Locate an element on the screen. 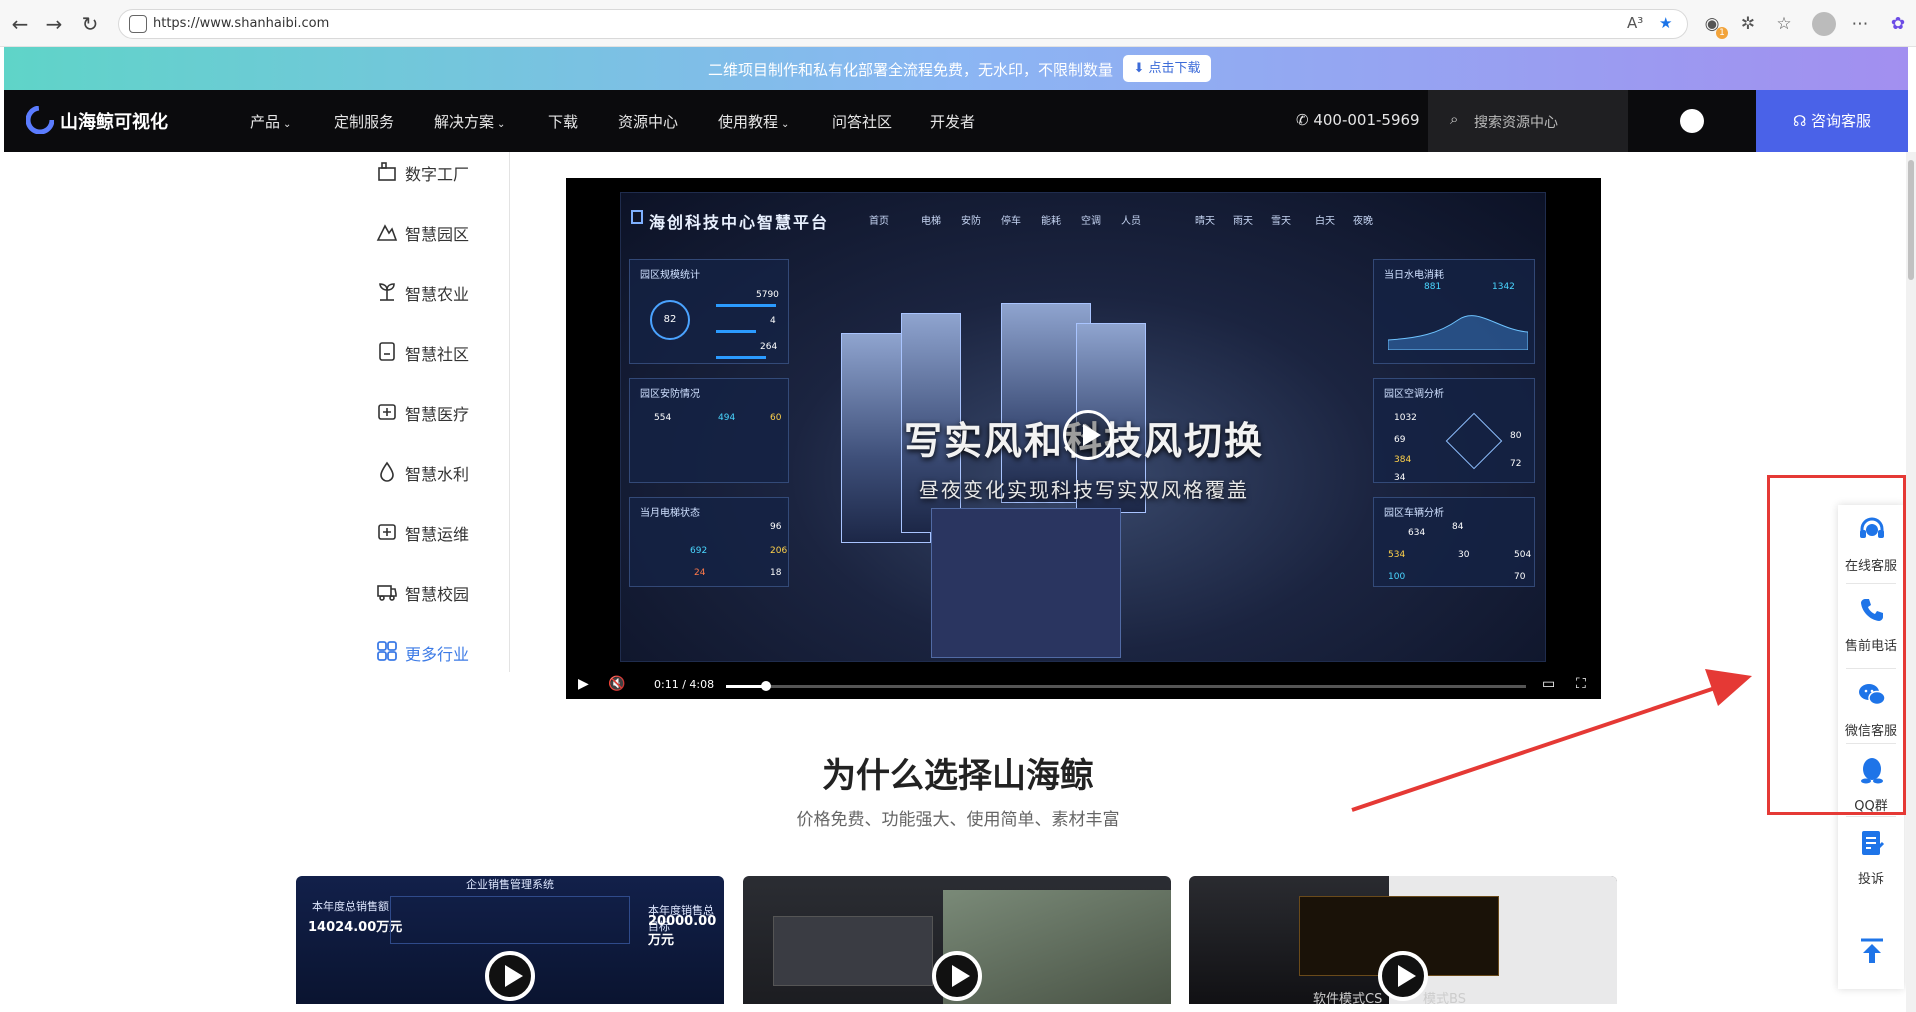  grid-icon is located at coordinates (387, 651).